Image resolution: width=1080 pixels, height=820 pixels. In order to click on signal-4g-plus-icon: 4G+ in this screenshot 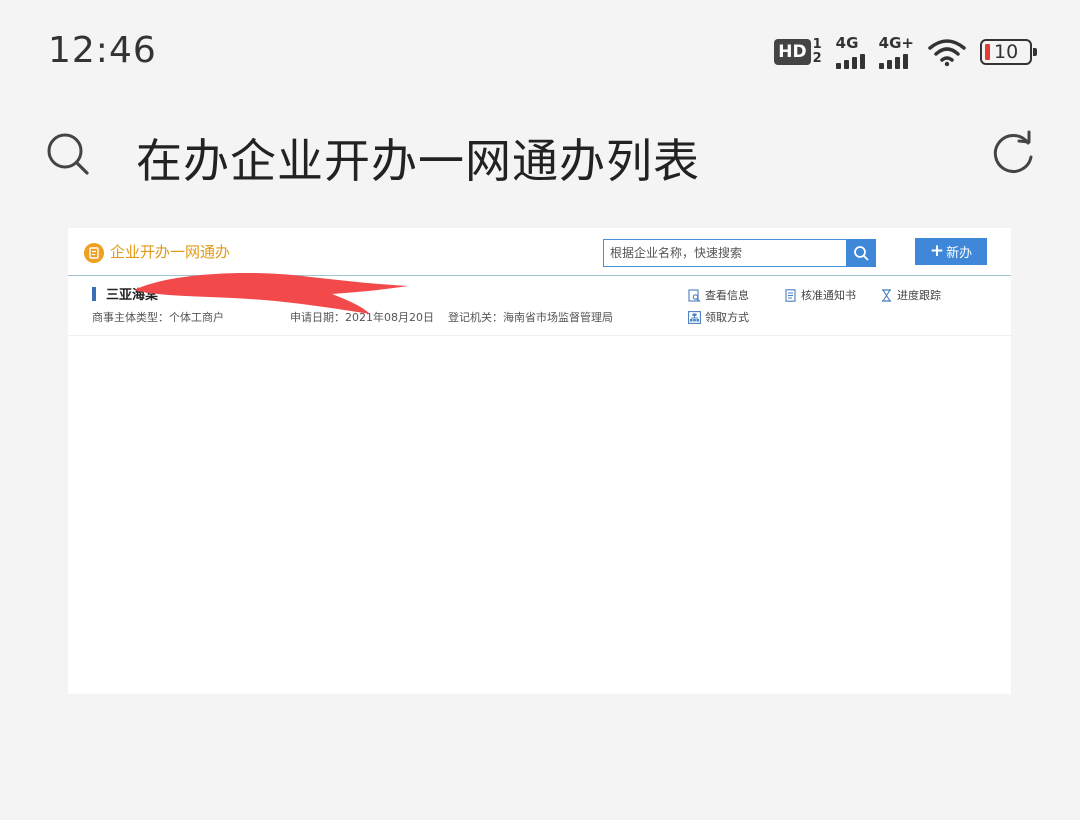, I will do `click(896, 51)`.